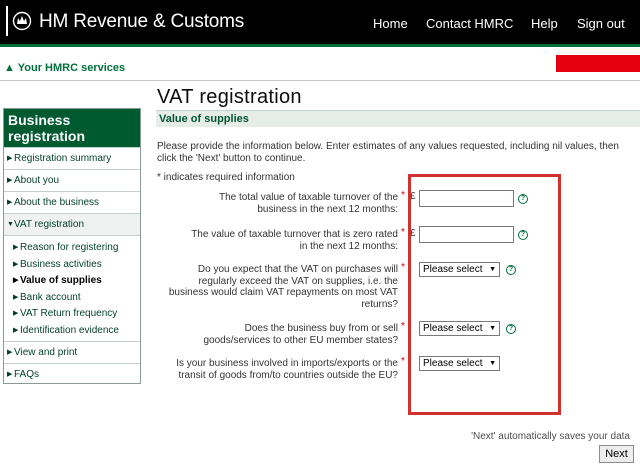 The width and height of the screenshot is (640, 466). Describe the element at coordinates (398, 118) in the screenshot. I see `section-heading: Value of supplies` at that location.